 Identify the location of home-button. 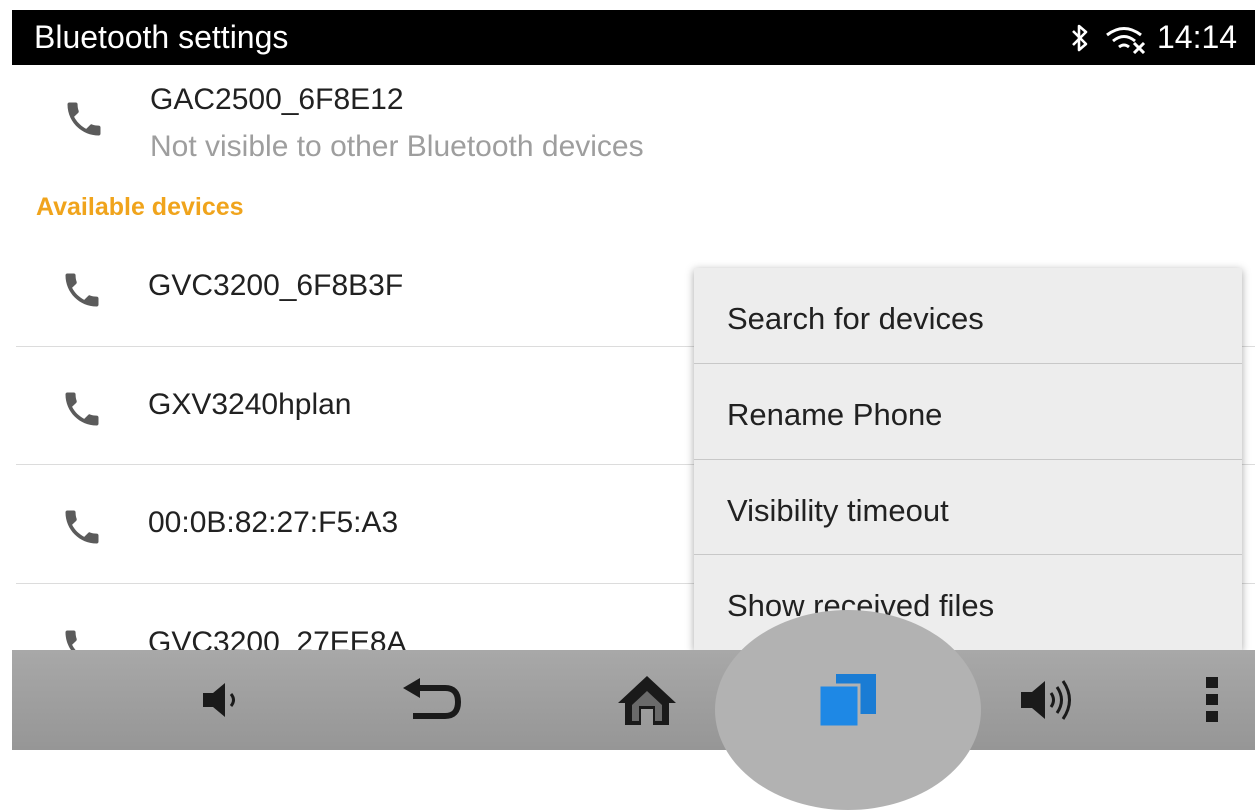
(647, 700).